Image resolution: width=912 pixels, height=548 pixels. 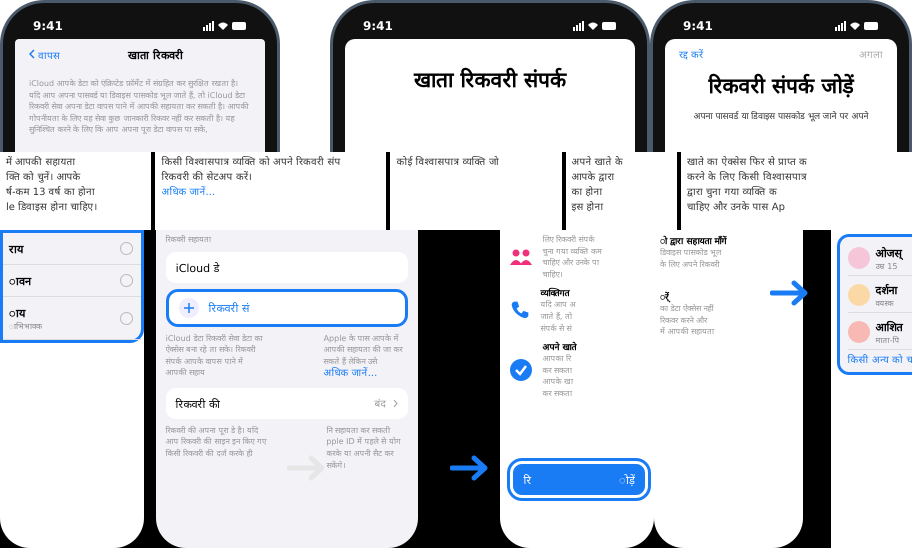 I want to click on text-fragment: का होना, so click(x=588, y=191).